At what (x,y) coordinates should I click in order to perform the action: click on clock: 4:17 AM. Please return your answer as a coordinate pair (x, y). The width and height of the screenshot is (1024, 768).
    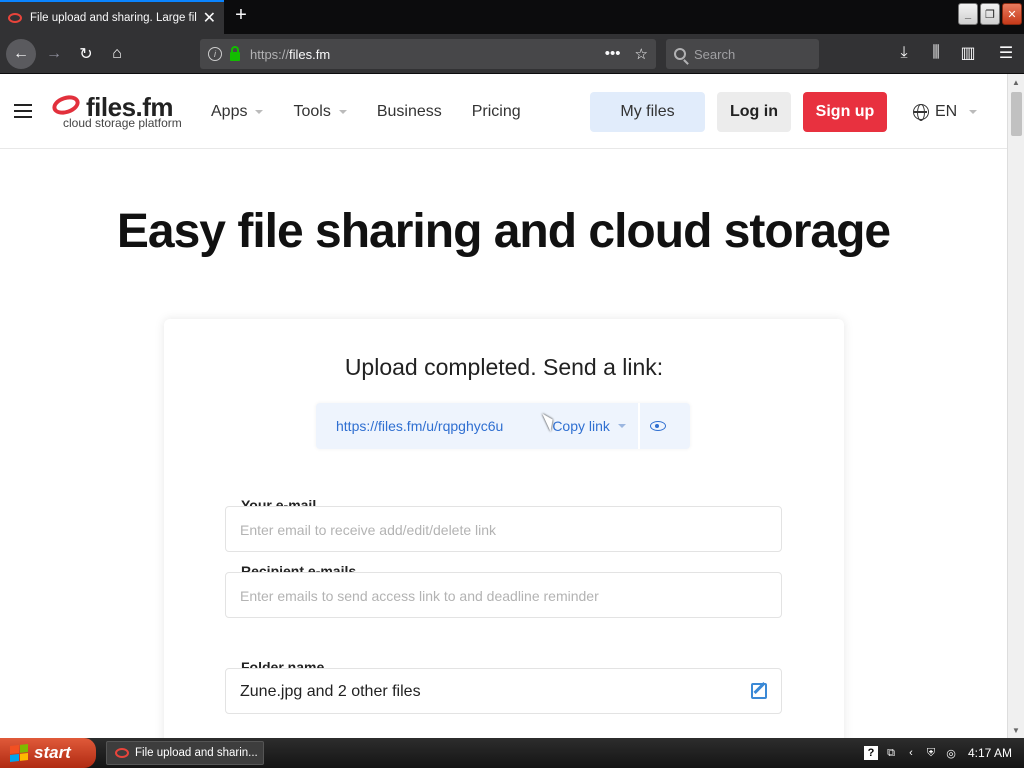
    Looking at the image, I should click on (989, 753).